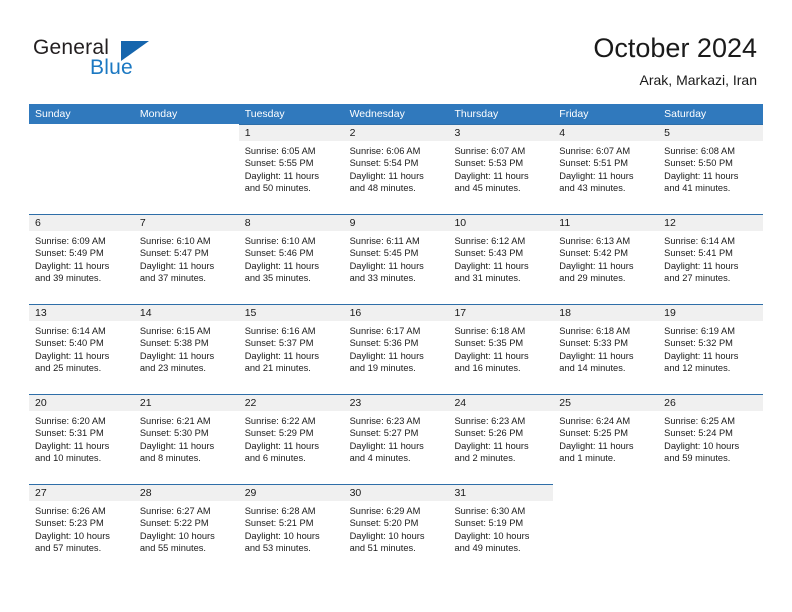 The image size is (792, 612). What do you see at coordinates (385, 151) in the screenshot?
I see `sunrise-text: Sunrise: 6:06 AM` at bounding box center [385, 151].